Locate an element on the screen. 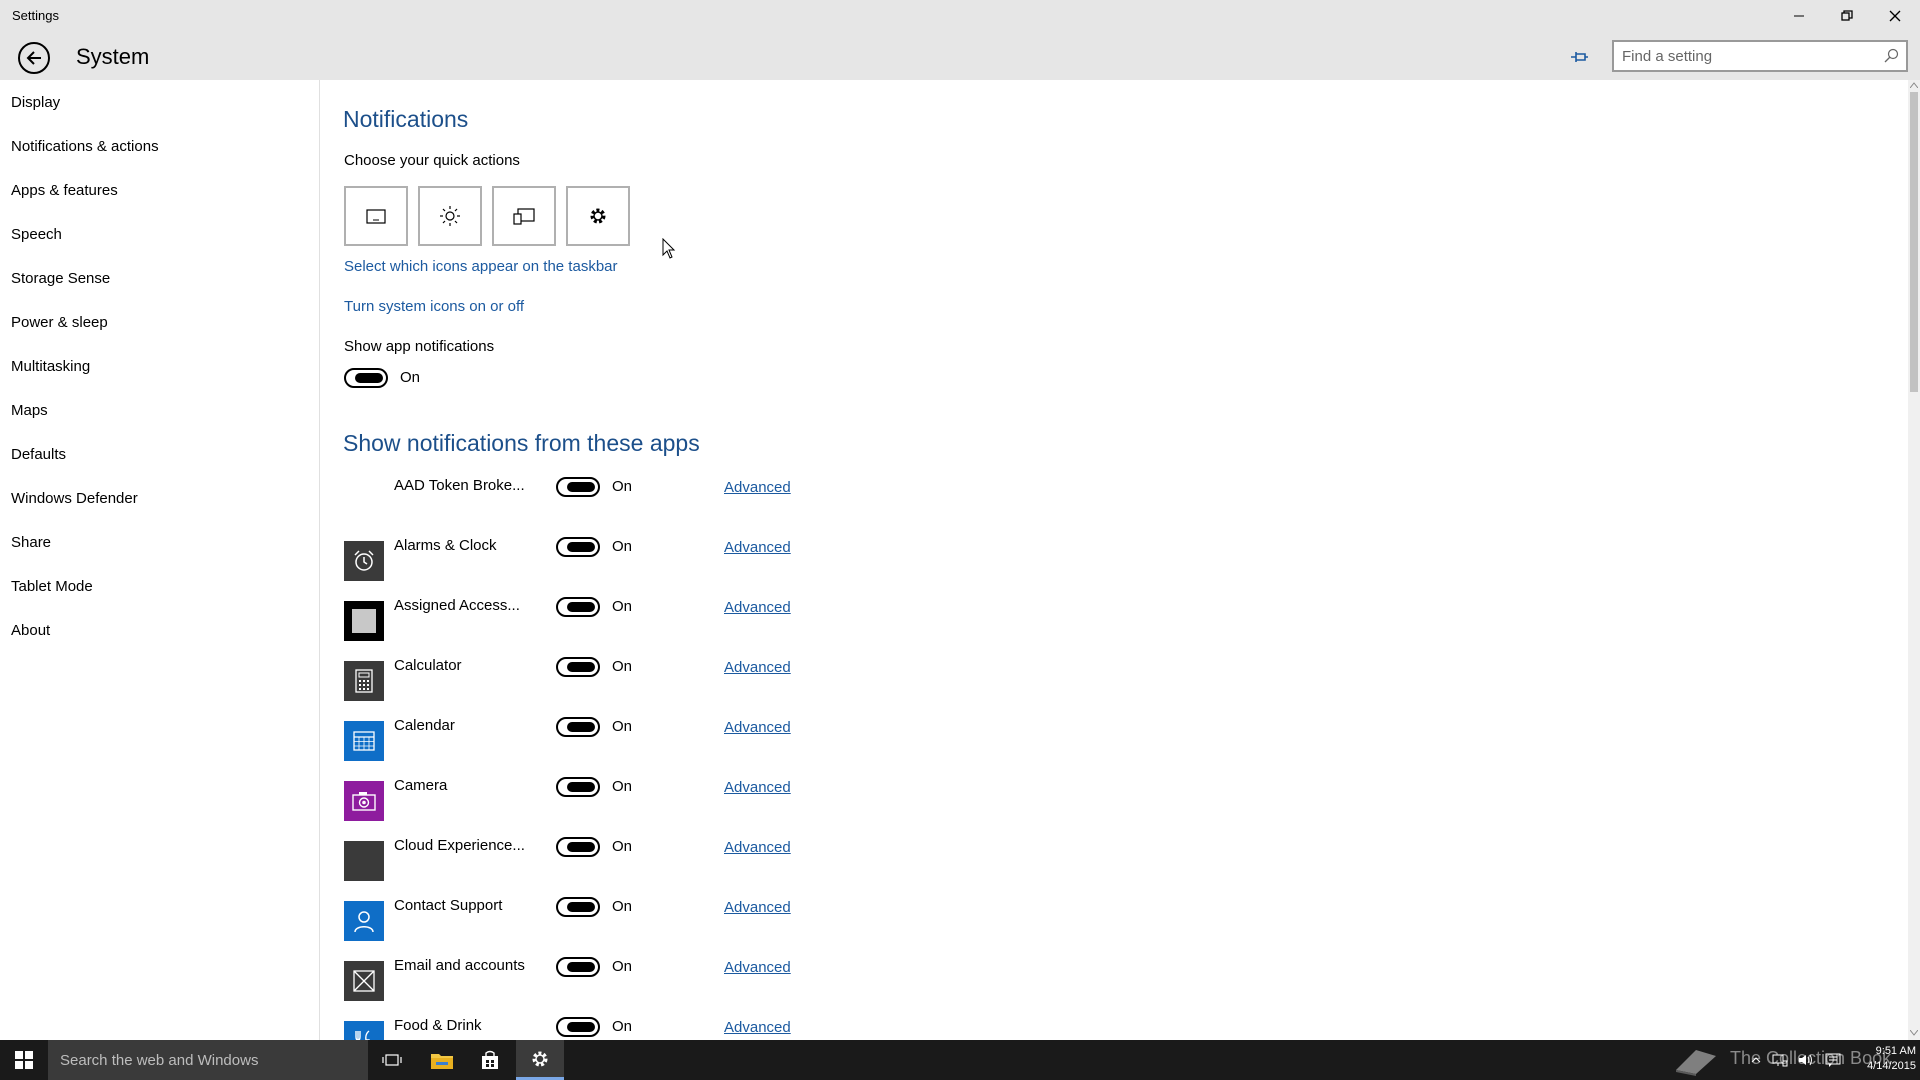  sidebar-item-about: About is located at coordinates (30, 630).